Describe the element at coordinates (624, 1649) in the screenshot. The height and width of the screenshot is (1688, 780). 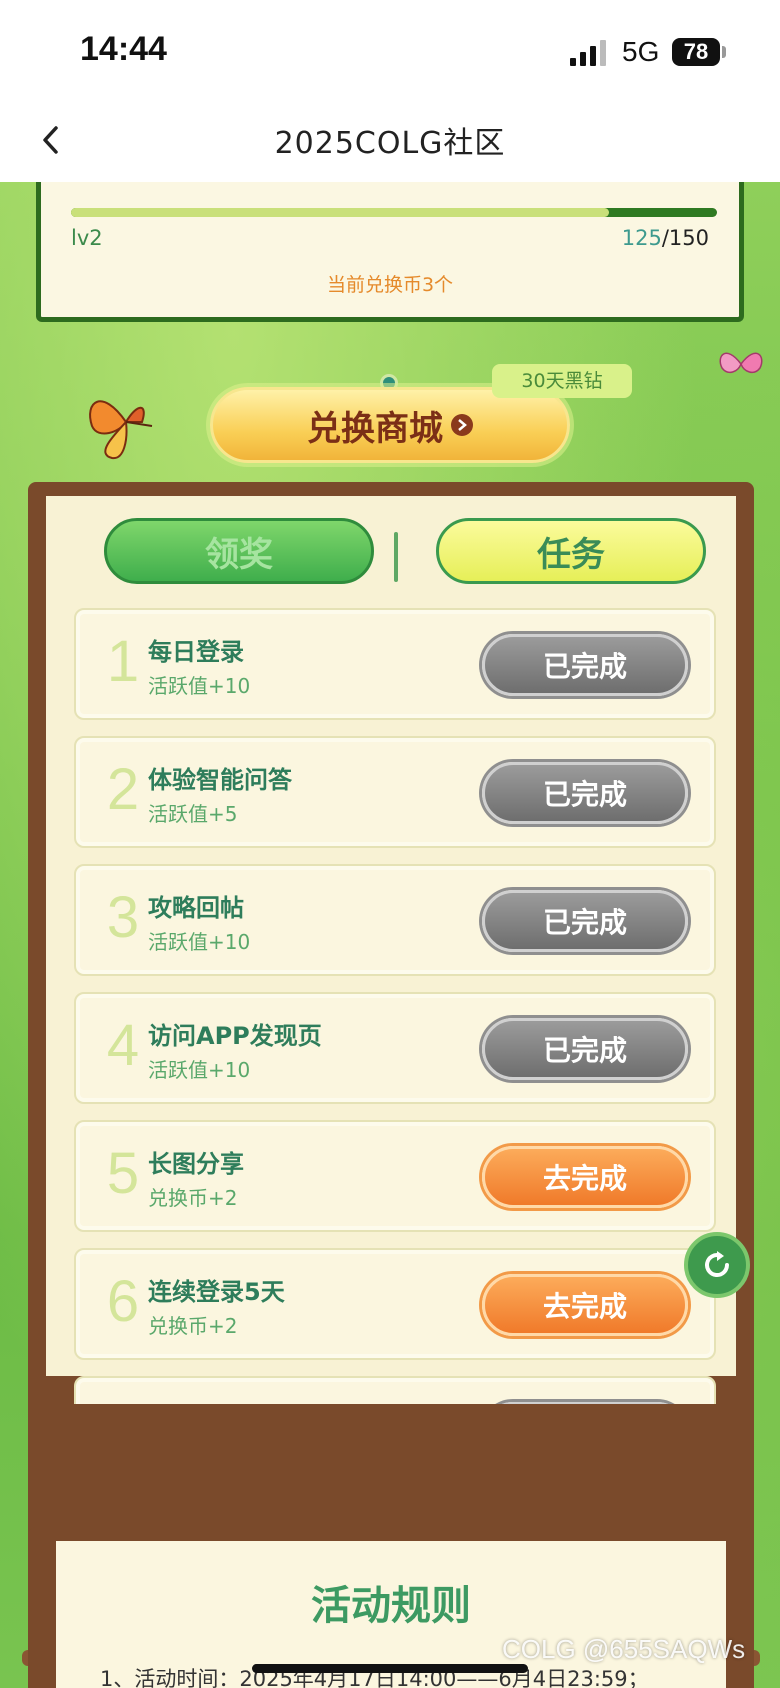
I see `watermark: COLG @655SAQWs` at that location.